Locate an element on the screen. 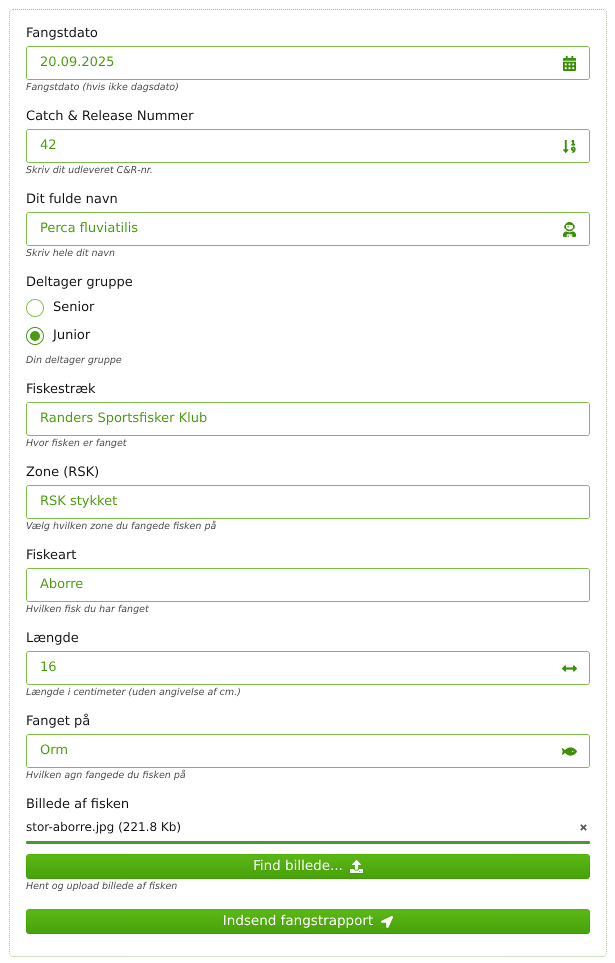 The image size is (615, 963). field-label: Zone (RSK) is located at coordinates (63, 473).